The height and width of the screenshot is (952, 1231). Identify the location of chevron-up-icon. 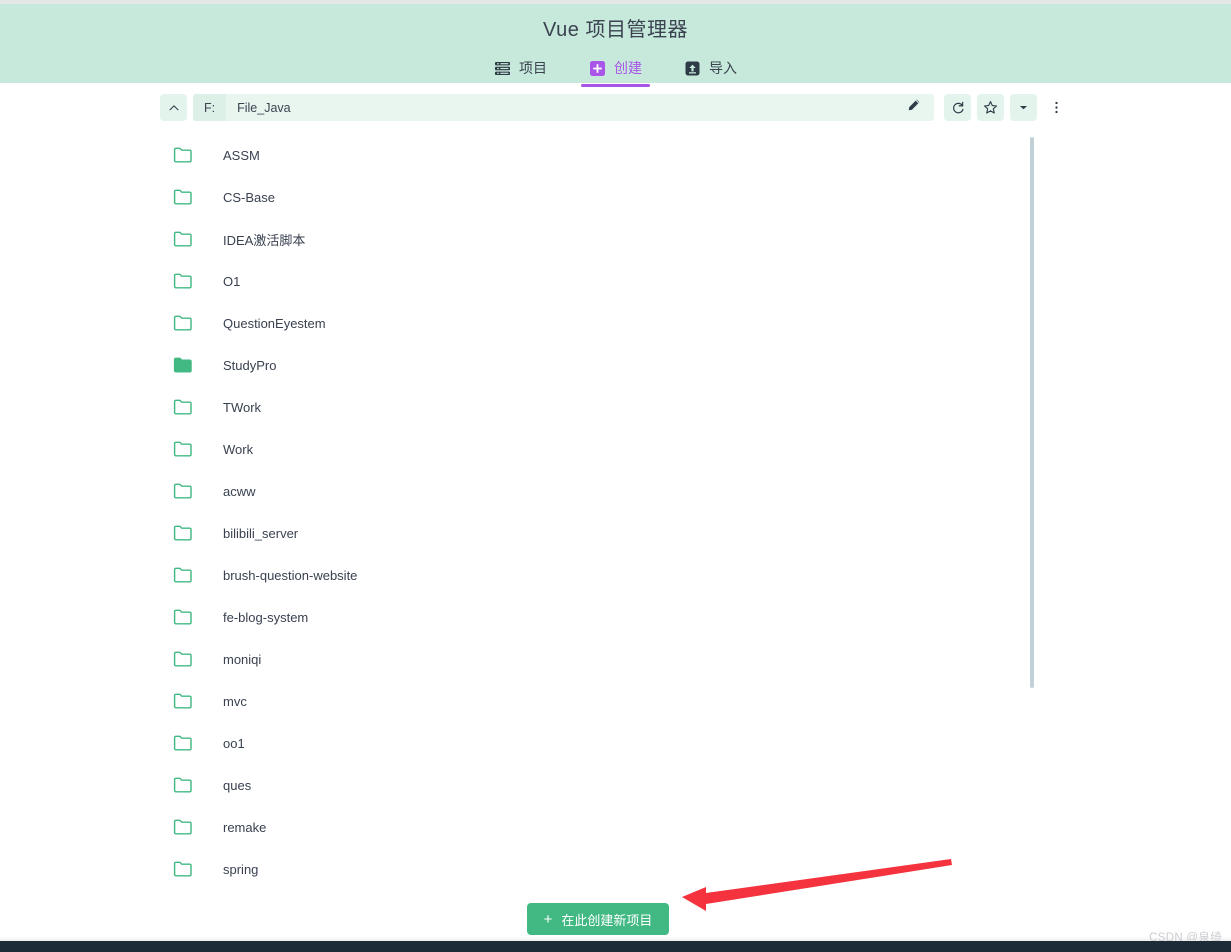
(174, 108).